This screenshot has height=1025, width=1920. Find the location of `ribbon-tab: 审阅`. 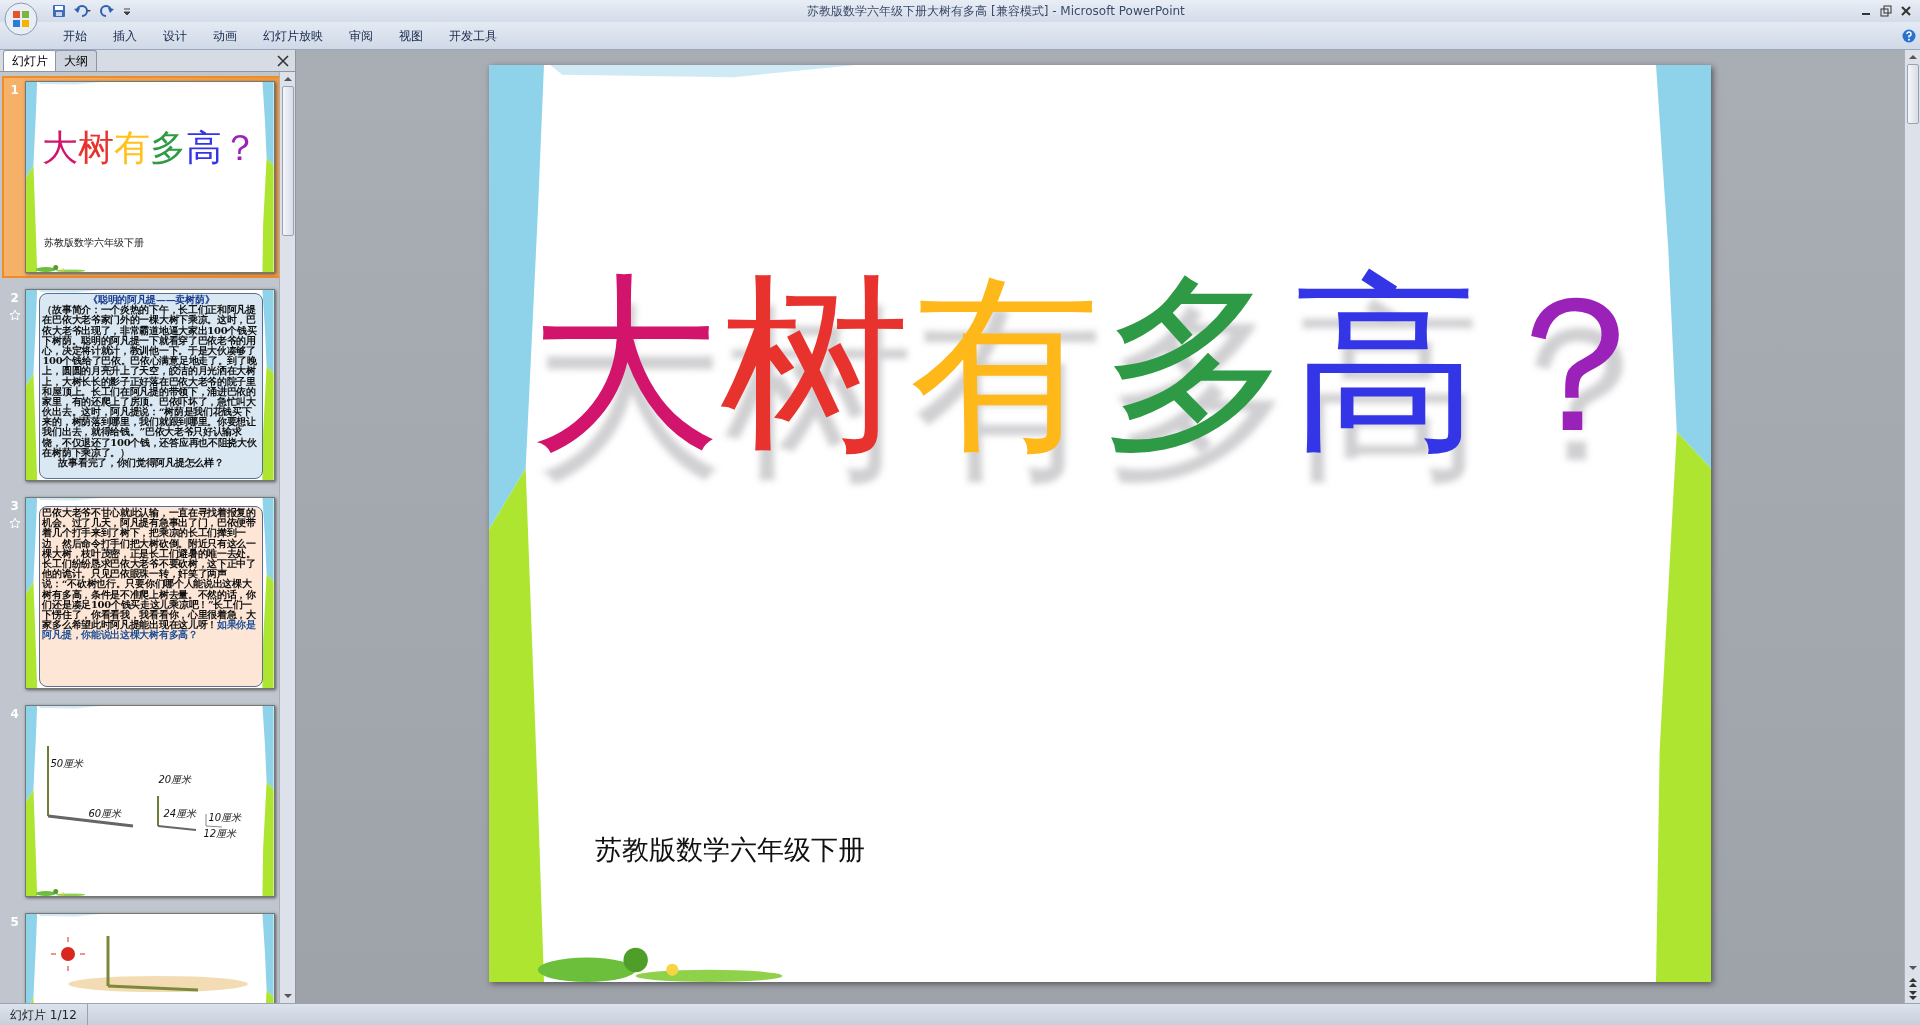

ribbon-tab: 审阅 is located at coordinates (361, 35).